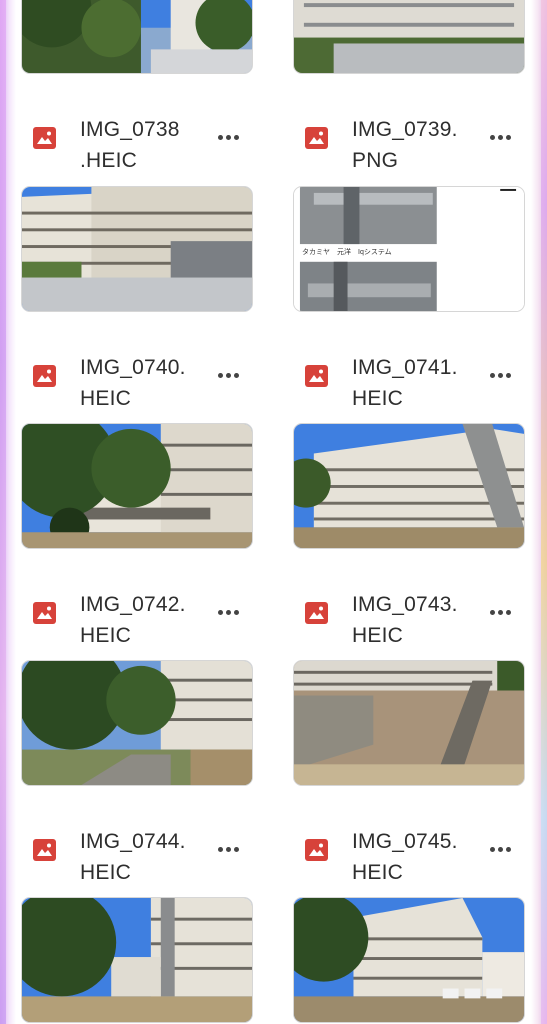 The height and width of the screenshot is (1024, 547). I want to click on list-item: IMG_0741. HEIC, so click(409, 376).